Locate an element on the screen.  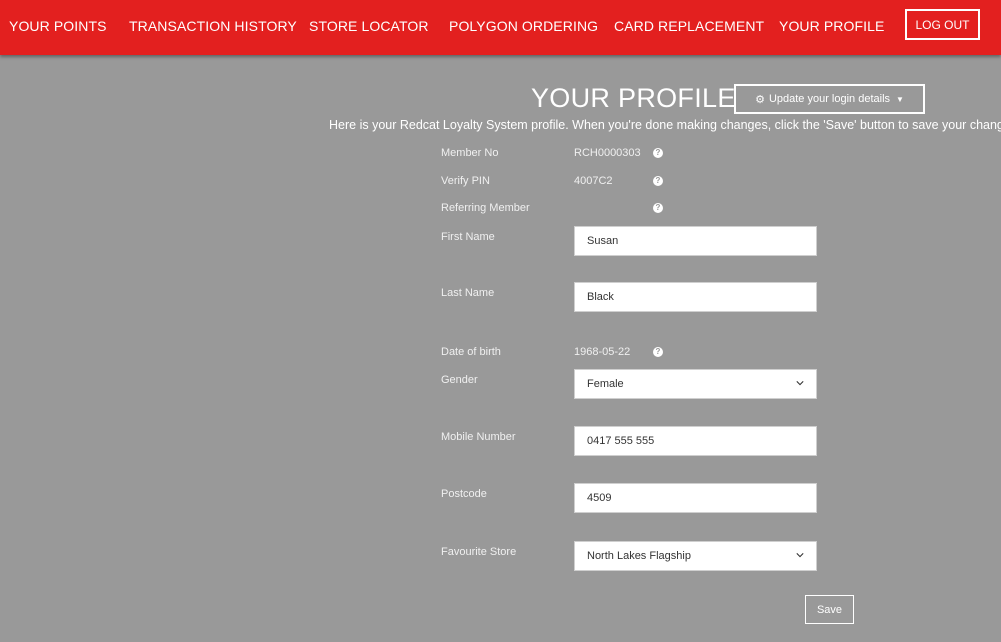
favourite-store-select: North Lakes Flagship is located at coordinates (695, 556).